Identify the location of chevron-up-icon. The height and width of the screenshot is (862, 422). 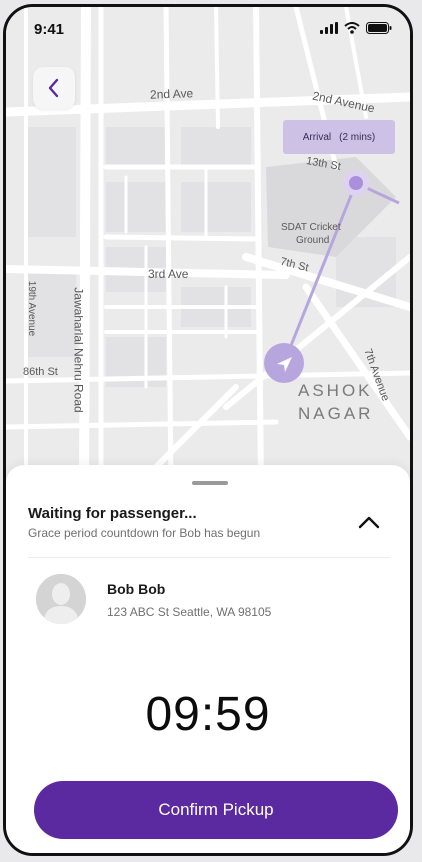
(369, 522).